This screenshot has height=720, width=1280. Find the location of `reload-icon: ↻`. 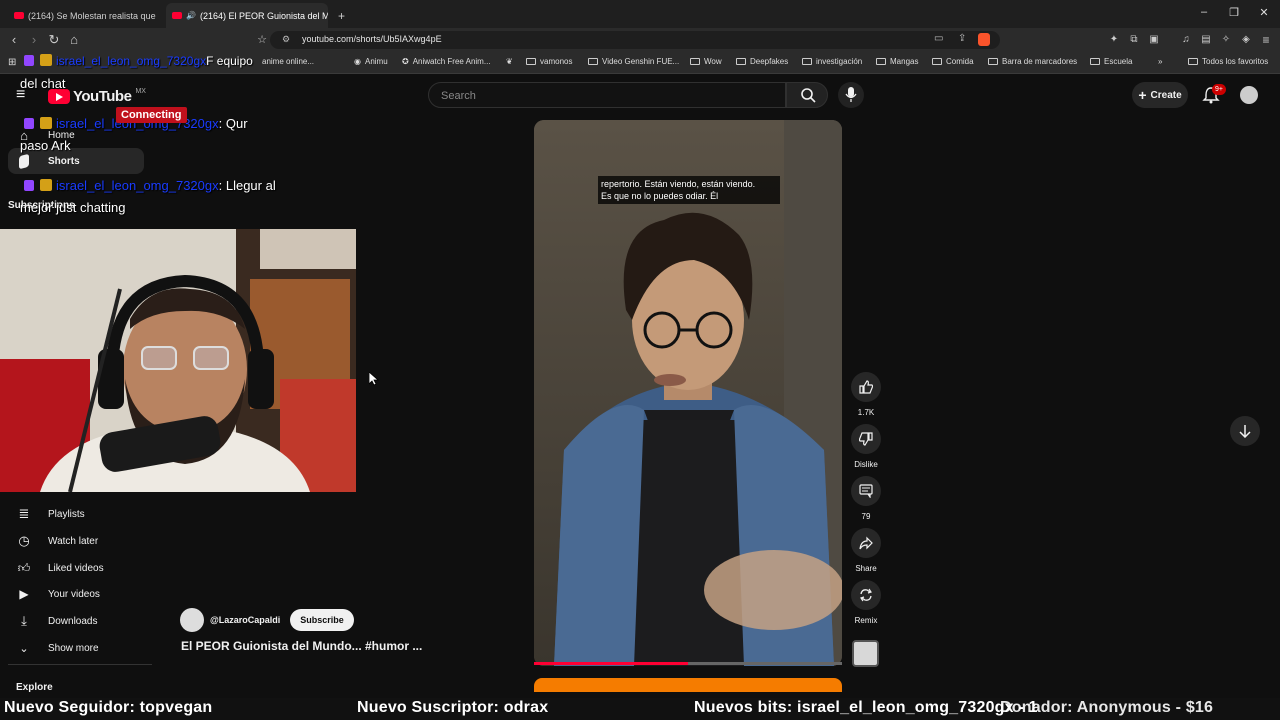

reload-icon: ↻ is located at coordinates (54, 40).